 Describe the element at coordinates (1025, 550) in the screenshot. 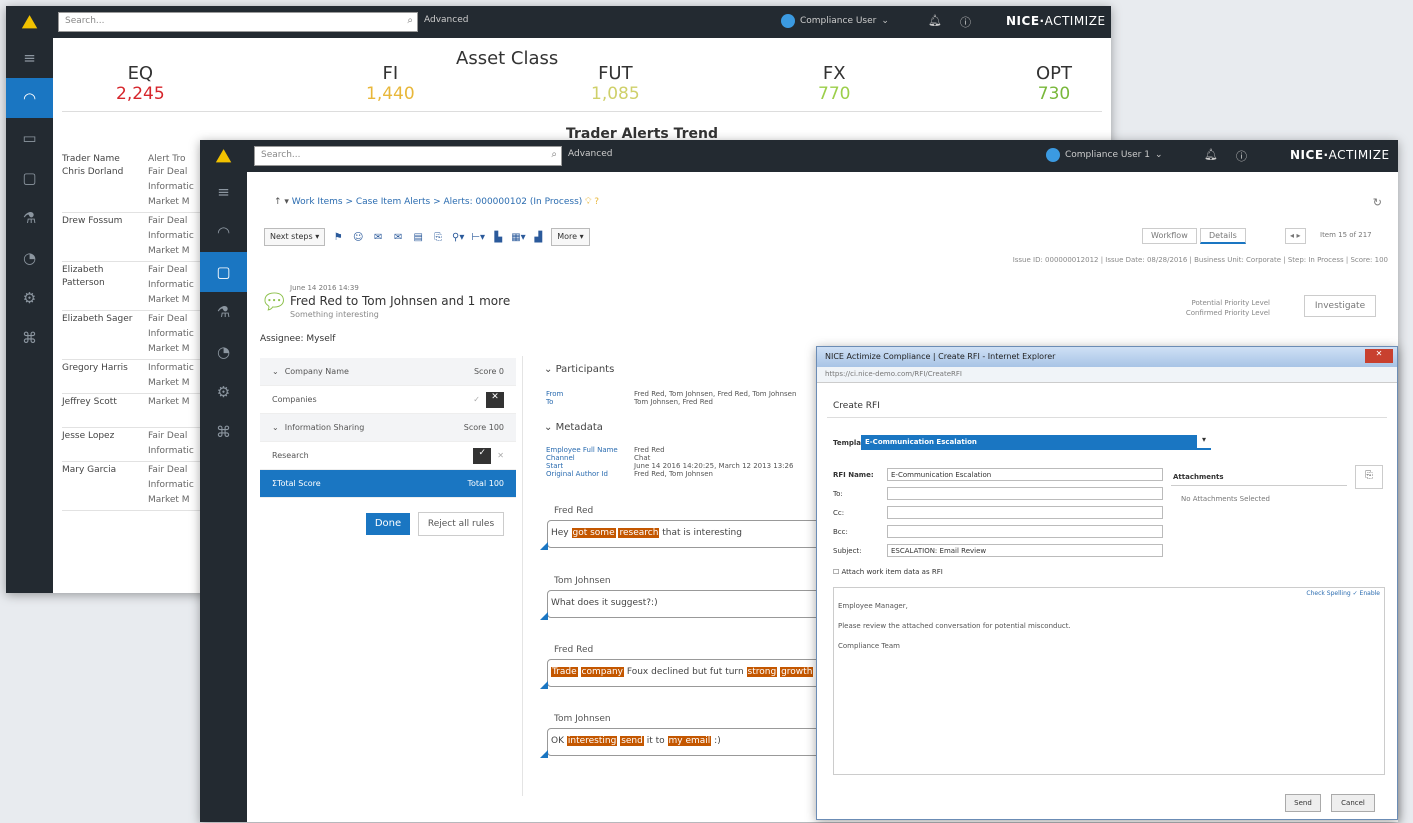

I see `subject-input: ESCALATION: Email Review` at that location.